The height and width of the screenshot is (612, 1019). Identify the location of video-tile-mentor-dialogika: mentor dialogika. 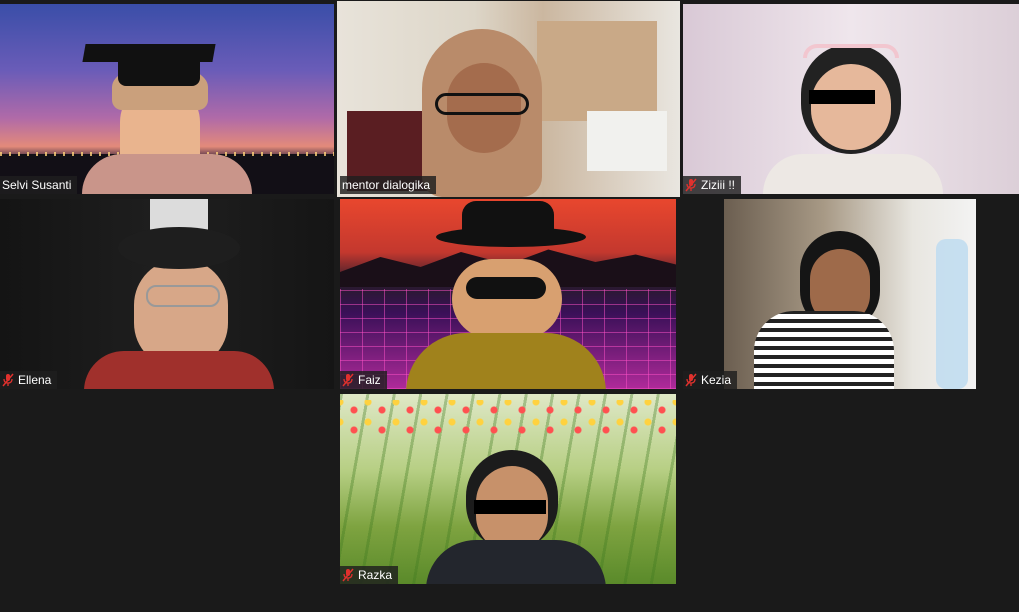
(508, 99).